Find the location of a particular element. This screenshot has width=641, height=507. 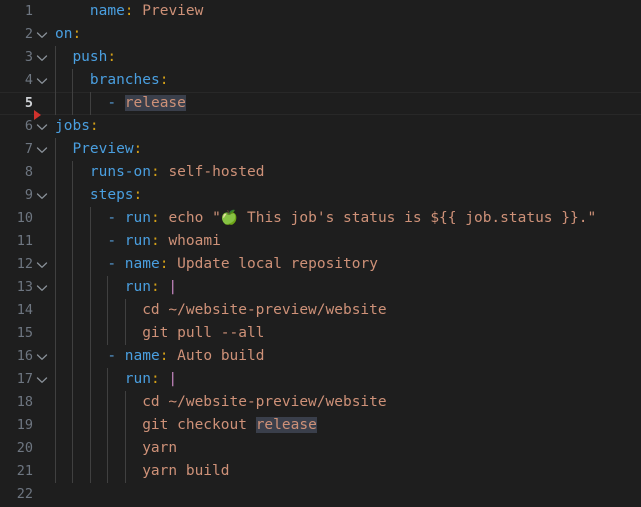

line-number: 21 is located at coordinates (24, 471).